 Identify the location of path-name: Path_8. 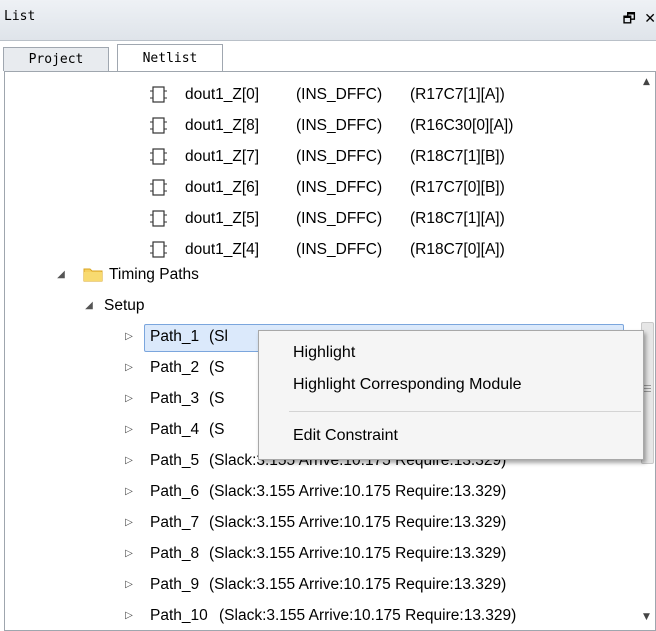
(175, 553).